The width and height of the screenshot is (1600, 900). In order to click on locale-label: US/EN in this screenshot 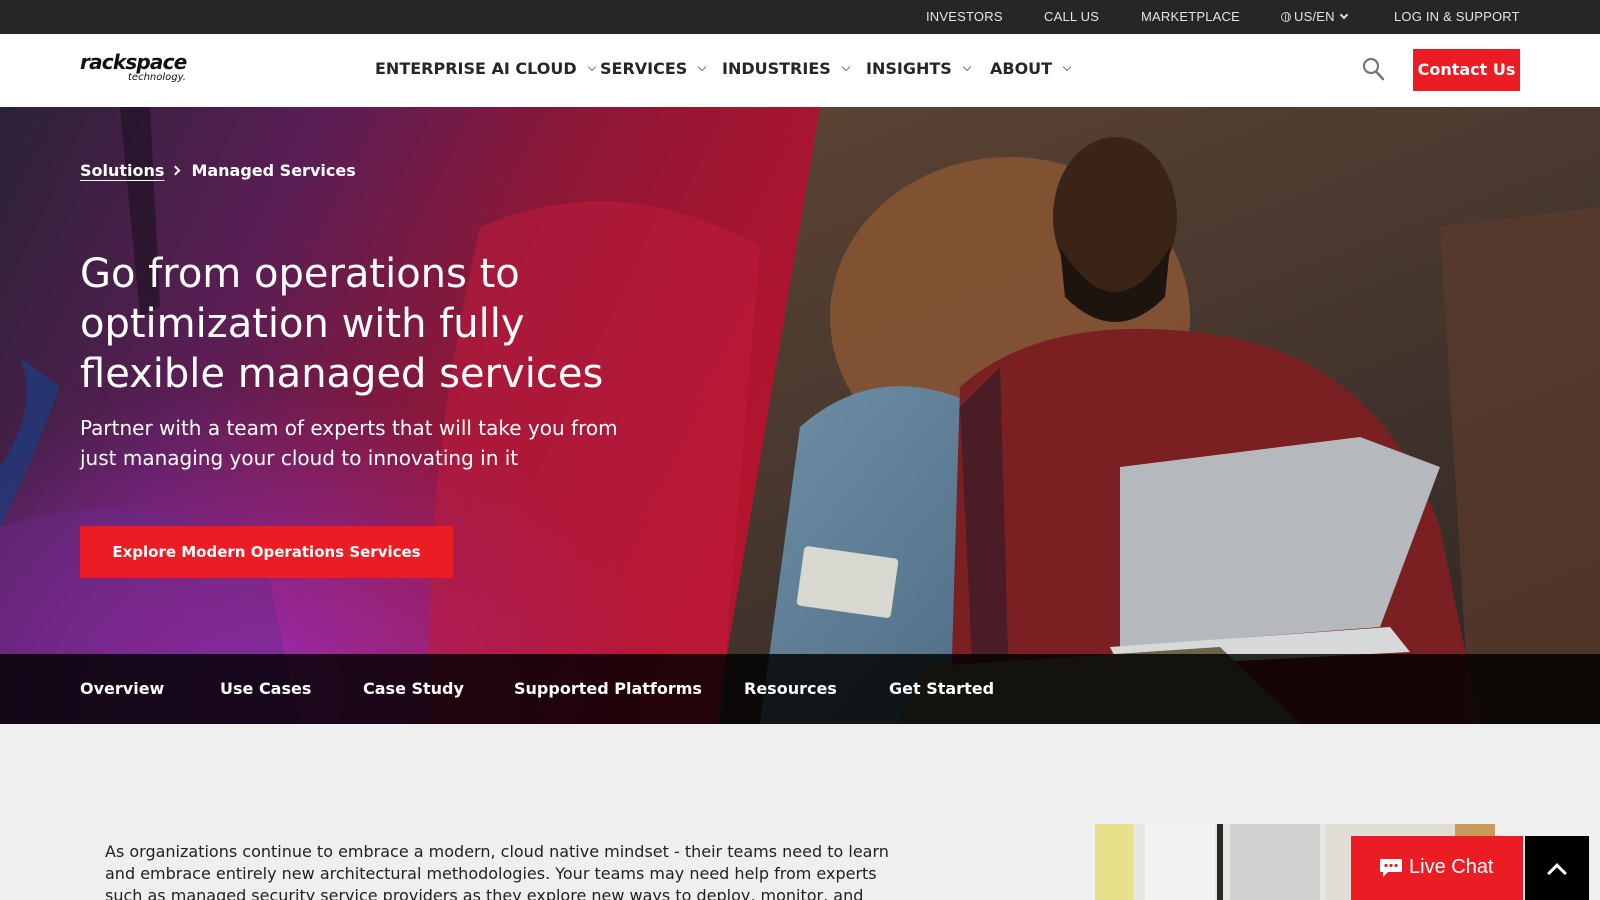, I will do `click(1314, 16)`.